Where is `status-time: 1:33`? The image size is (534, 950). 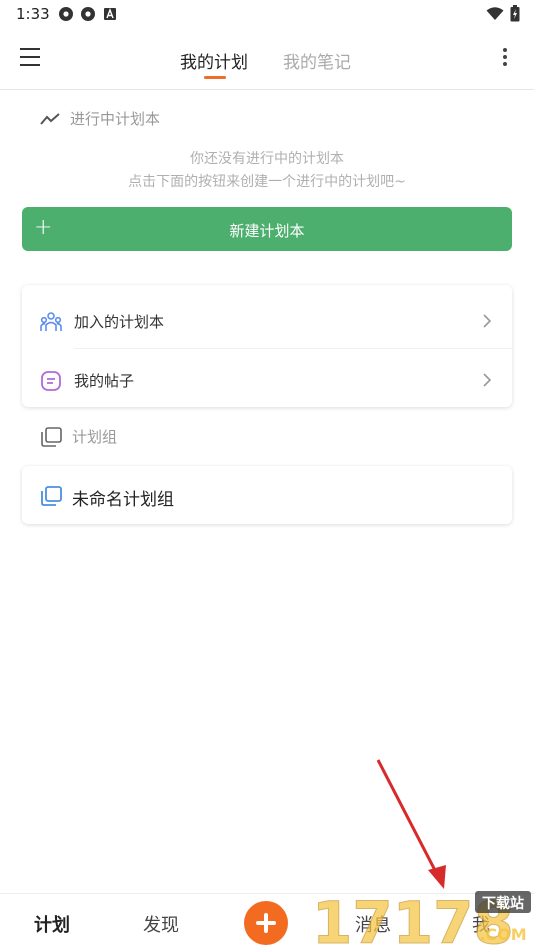 status-time: 1:33 is located at coordinates (33, 14).